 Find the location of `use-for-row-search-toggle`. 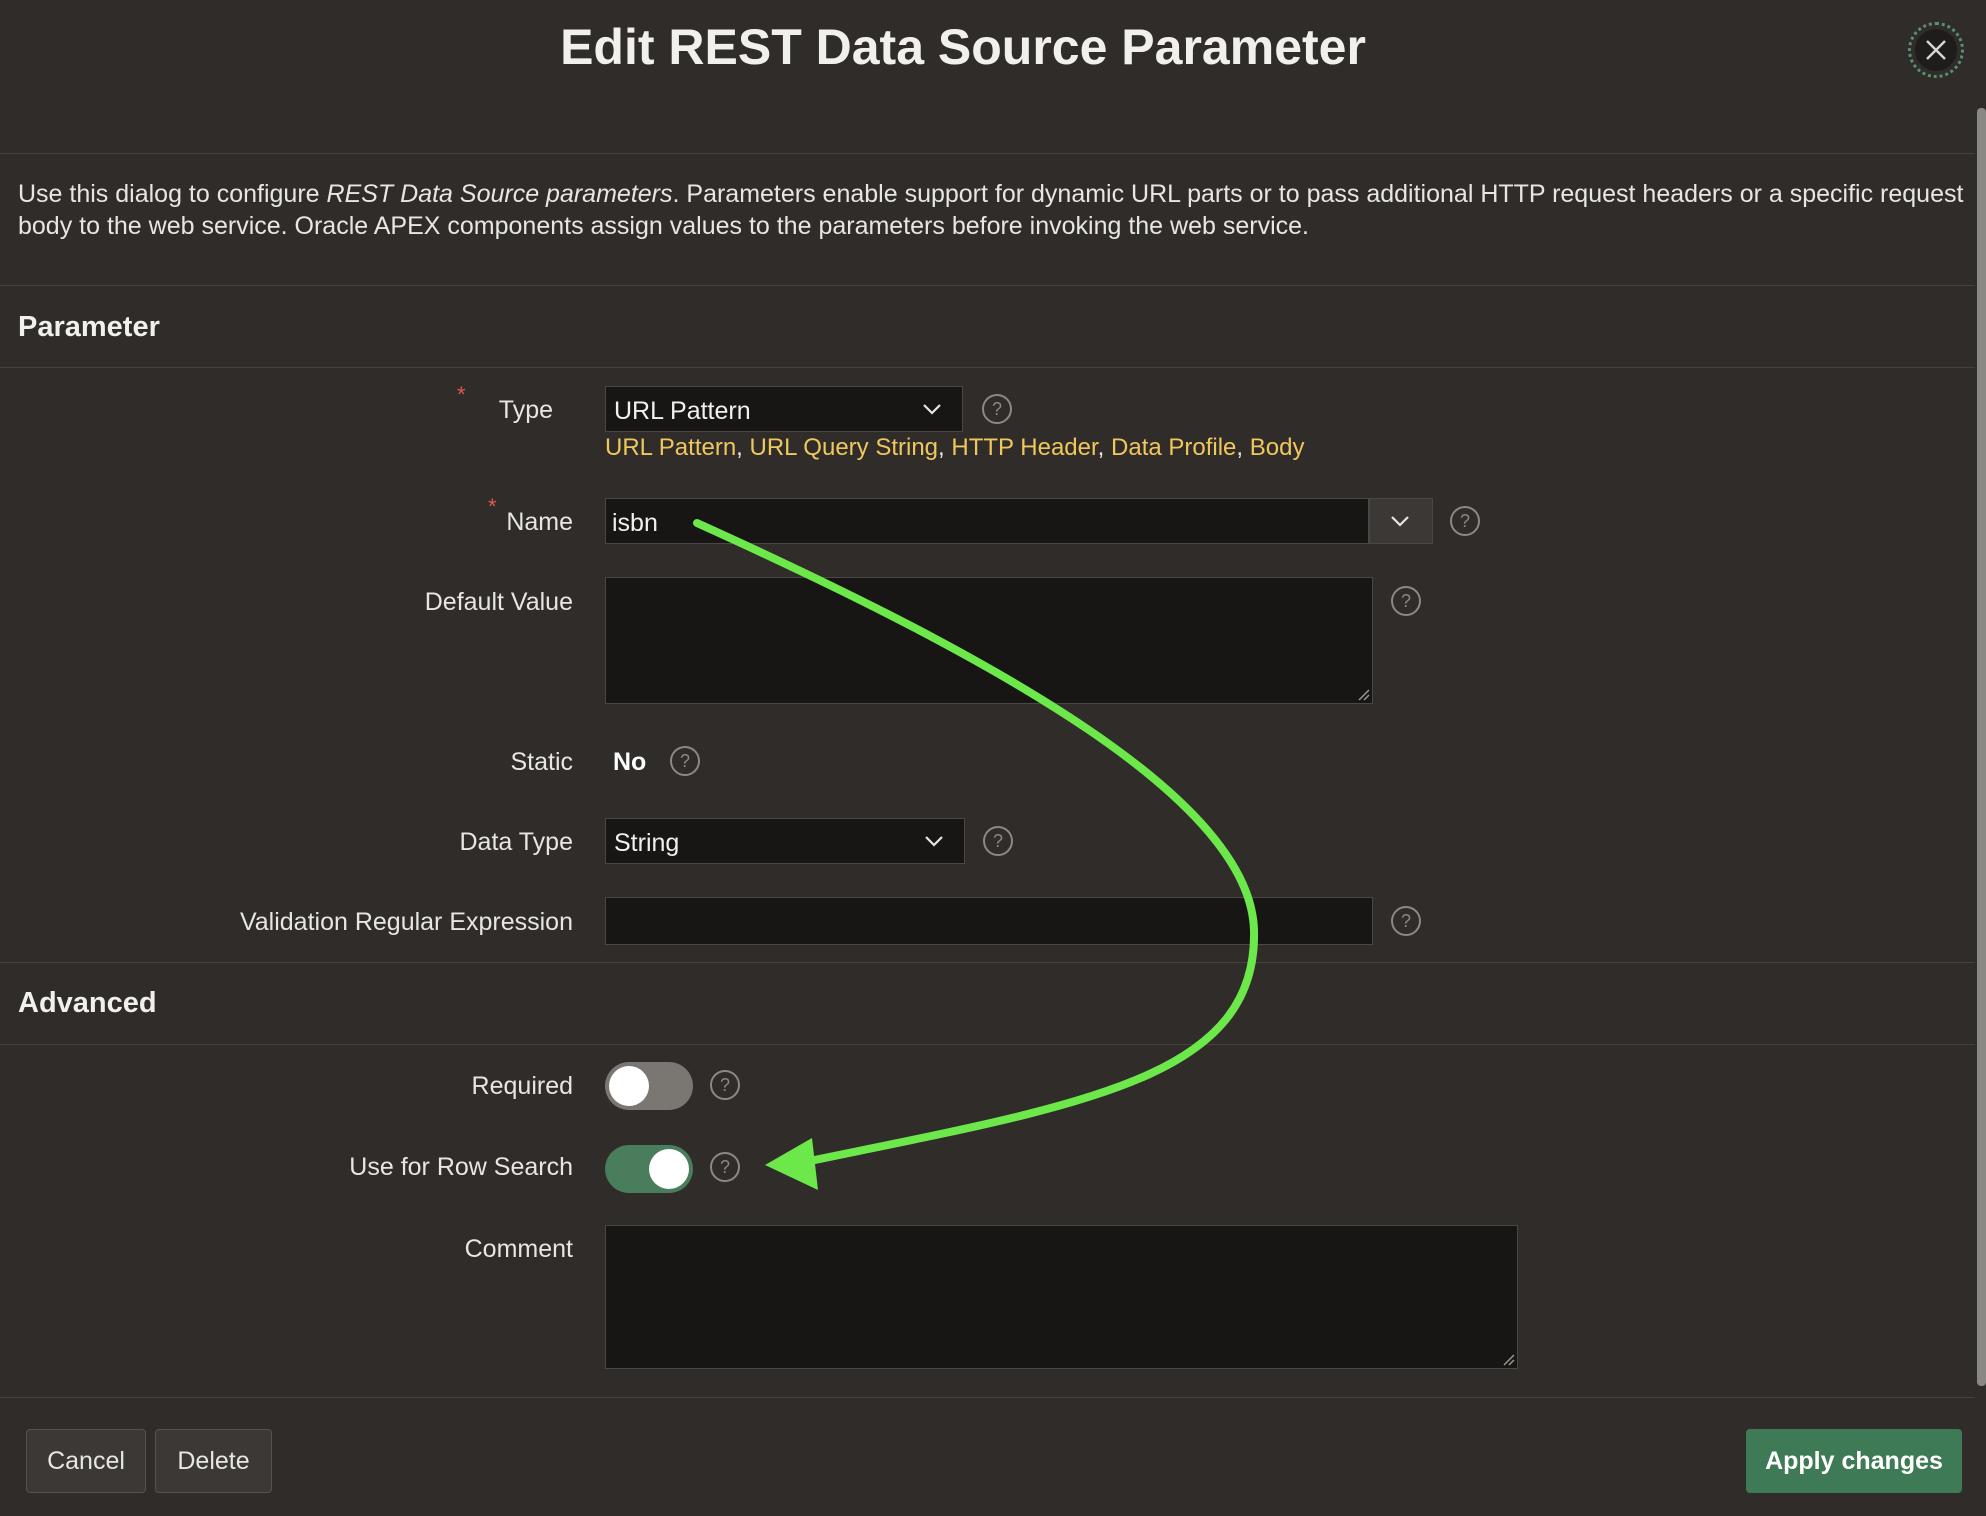

use-for-row-search-toggle is located at coordinates (649, 1169).